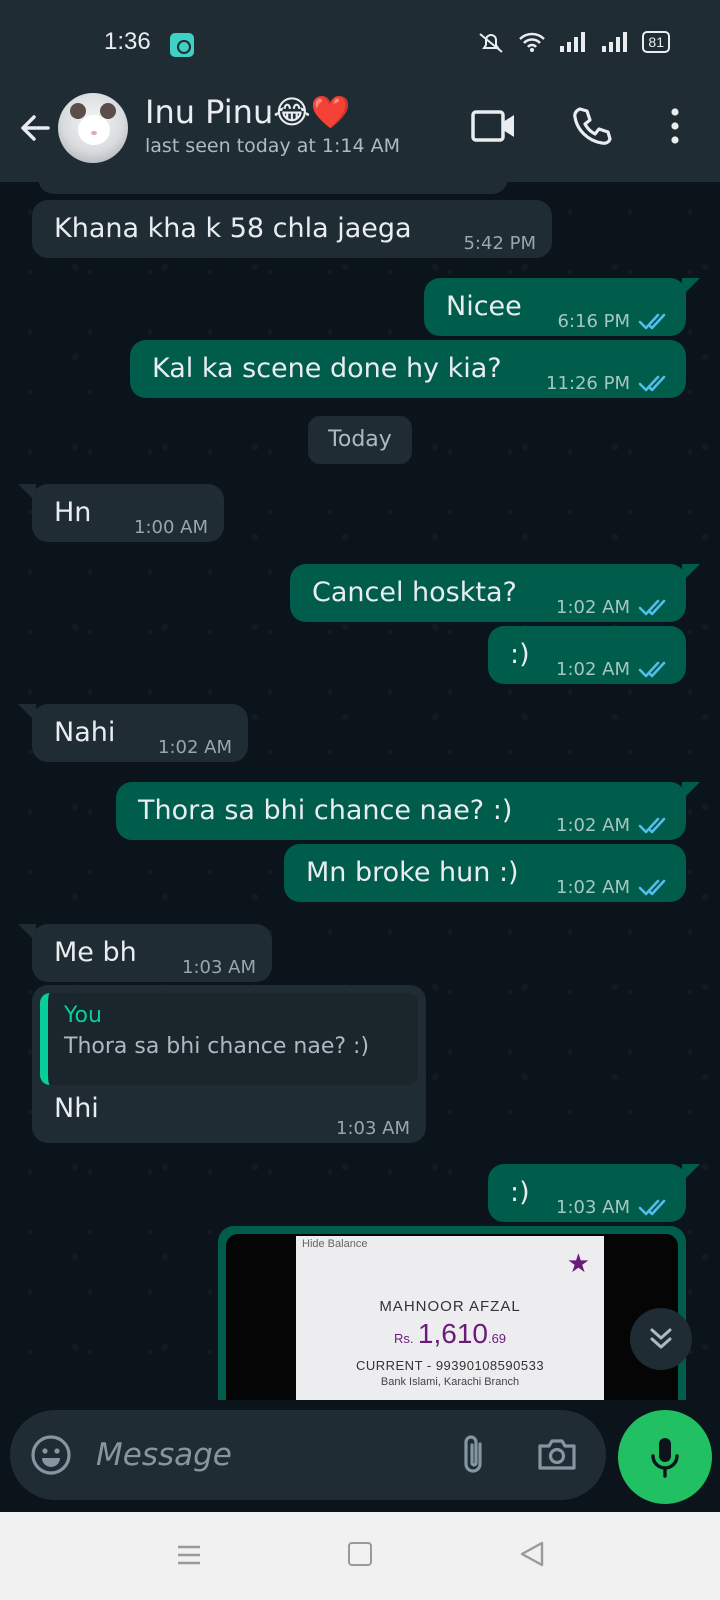 The image size is (720, 1600). I want to click on quoted-message: You Thora sa bhi chance nae? :), so click(229, 1039).